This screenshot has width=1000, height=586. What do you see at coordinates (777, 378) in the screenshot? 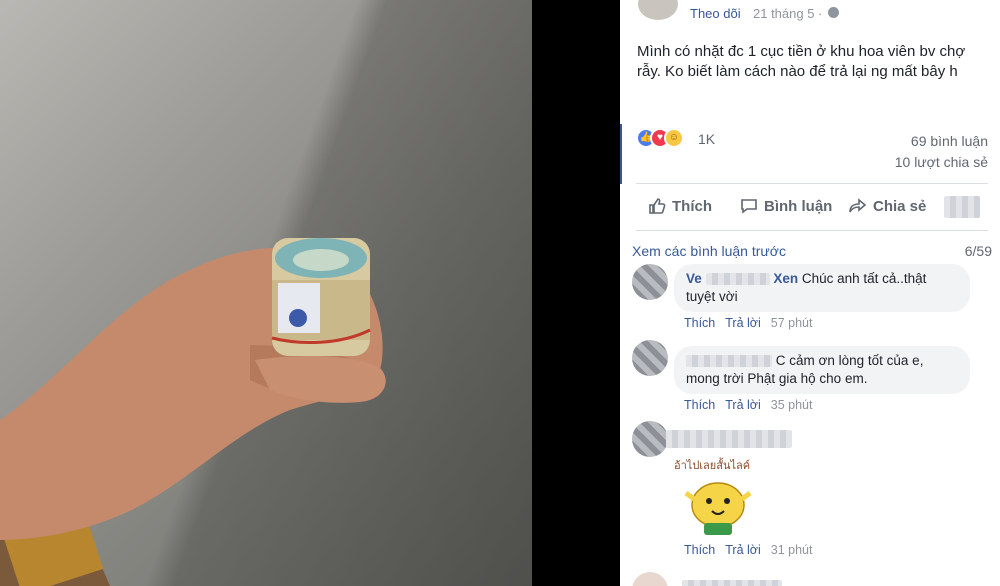
I see `comment-text: mong trời Phật gia hộ cho em.` at bounding box center [777, 378].